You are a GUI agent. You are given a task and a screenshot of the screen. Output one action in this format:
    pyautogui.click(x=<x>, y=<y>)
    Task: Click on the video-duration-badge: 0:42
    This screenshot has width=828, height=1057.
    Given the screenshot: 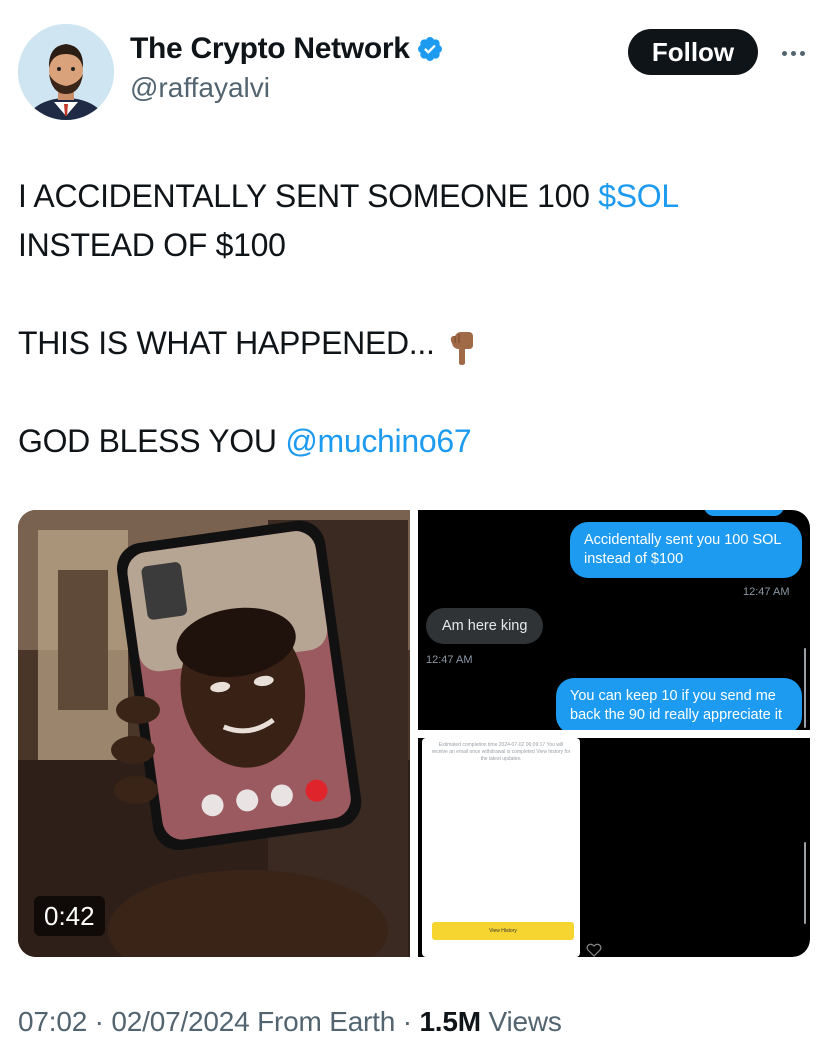 What is the action you would take?
    pyautogui.click(x=69, y=916)
    